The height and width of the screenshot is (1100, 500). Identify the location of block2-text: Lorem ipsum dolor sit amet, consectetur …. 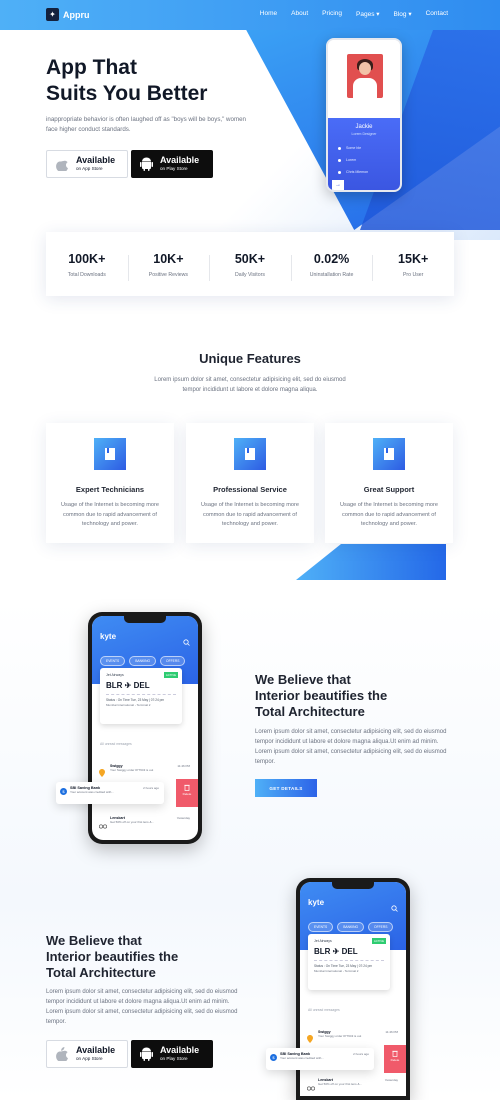
(142, 1007).